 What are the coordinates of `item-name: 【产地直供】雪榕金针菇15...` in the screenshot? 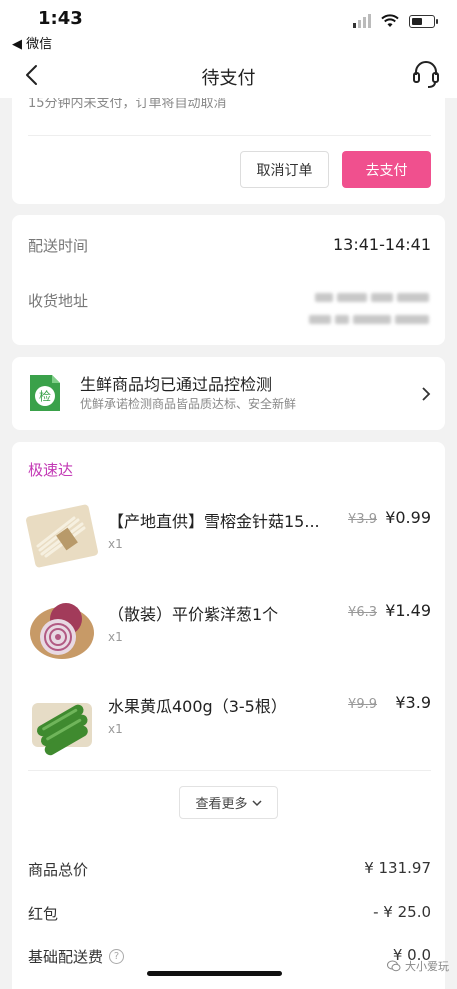 It's located at (214, 521).